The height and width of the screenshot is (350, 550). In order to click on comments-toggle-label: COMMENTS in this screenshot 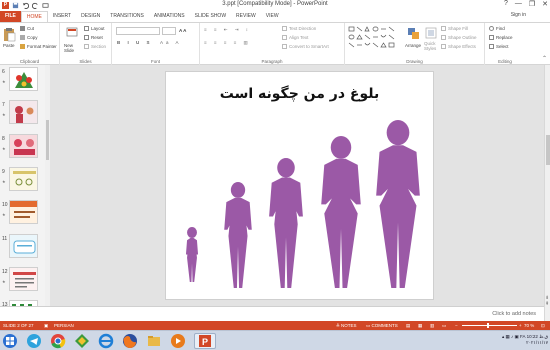, I will do `click(384, 325)`.